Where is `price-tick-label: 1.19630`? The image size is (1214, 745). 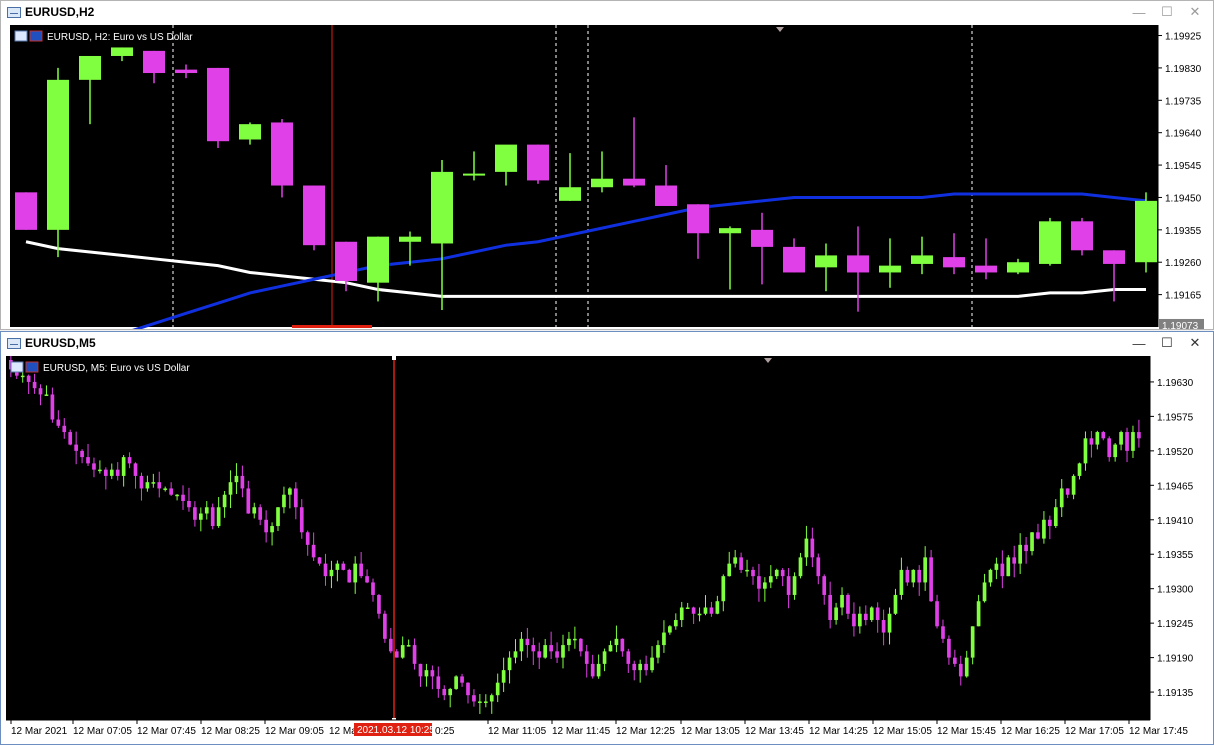
price-tick-label: 1.19630 is located at coordinates (1175, 383).